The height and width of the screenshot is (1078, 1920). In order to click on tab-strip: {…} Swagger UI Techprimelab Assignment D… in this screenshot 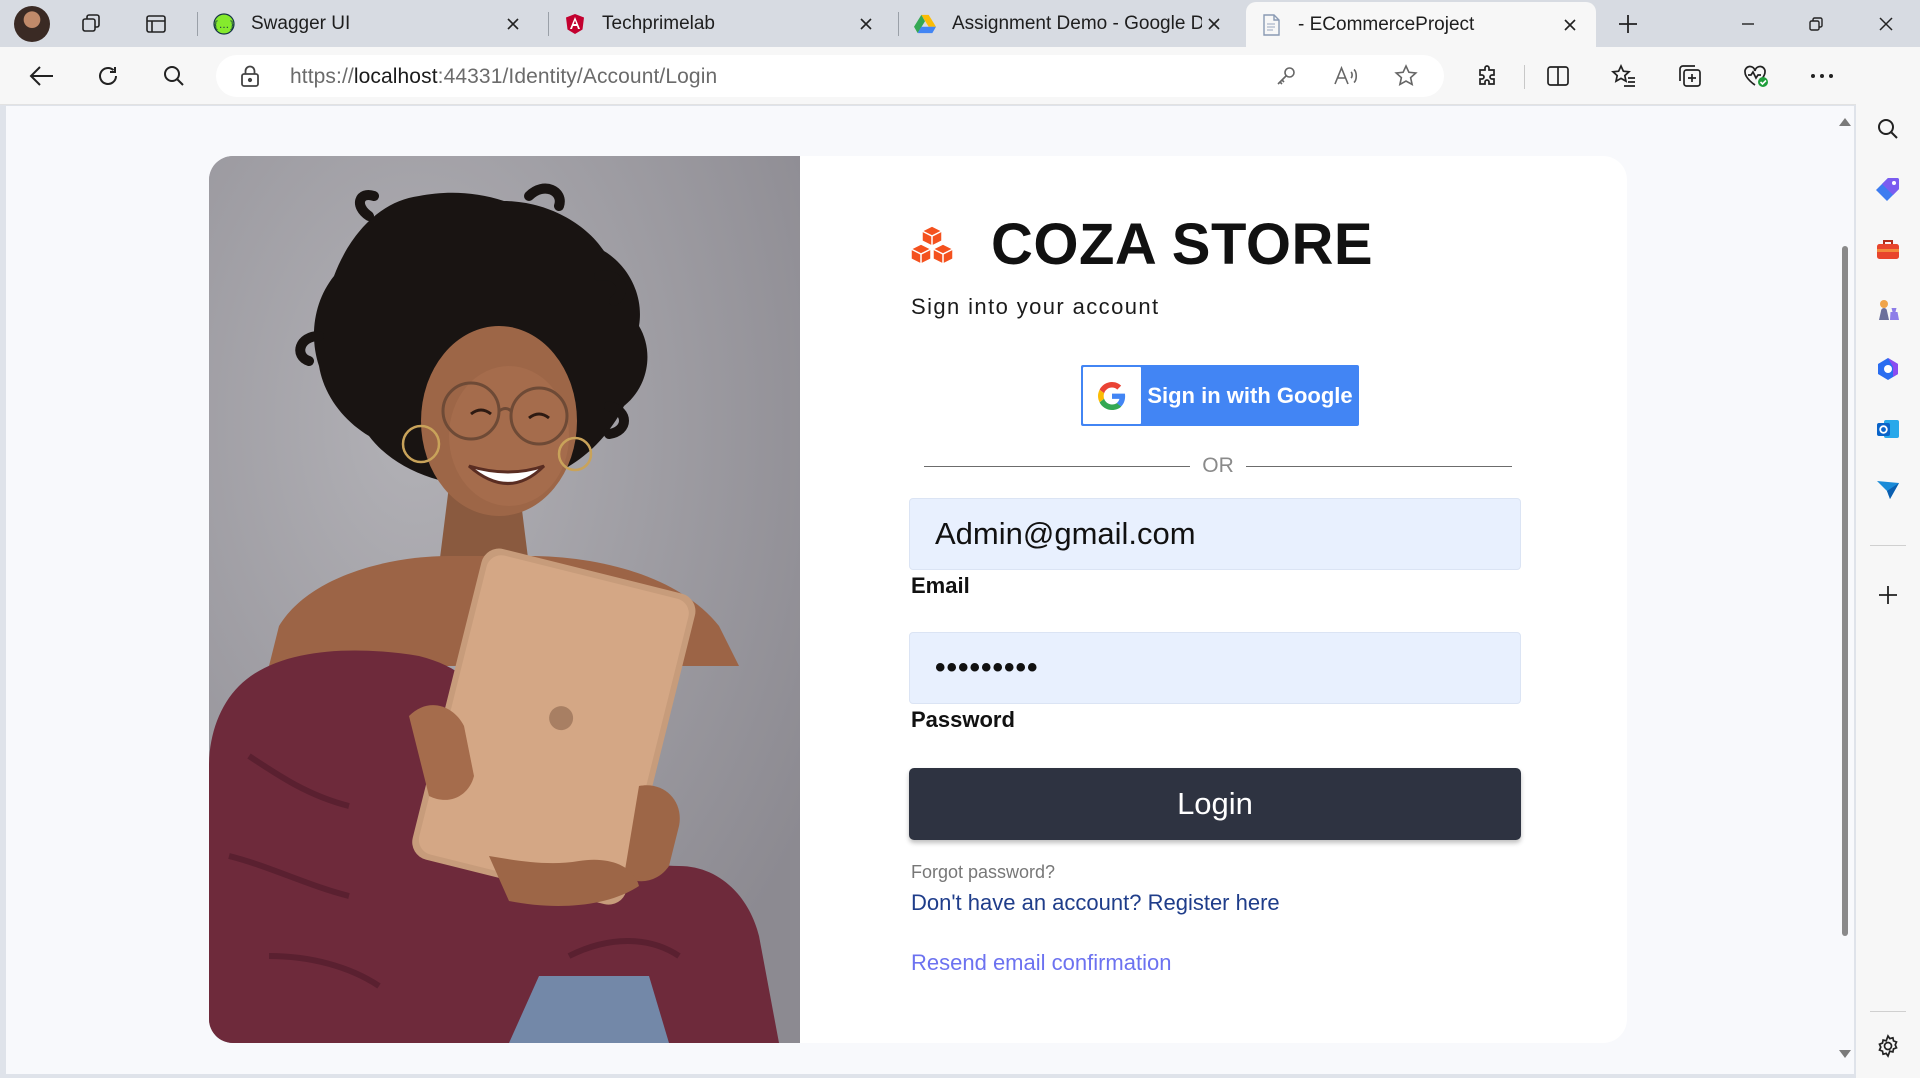, I will do `click(960, 23)`.